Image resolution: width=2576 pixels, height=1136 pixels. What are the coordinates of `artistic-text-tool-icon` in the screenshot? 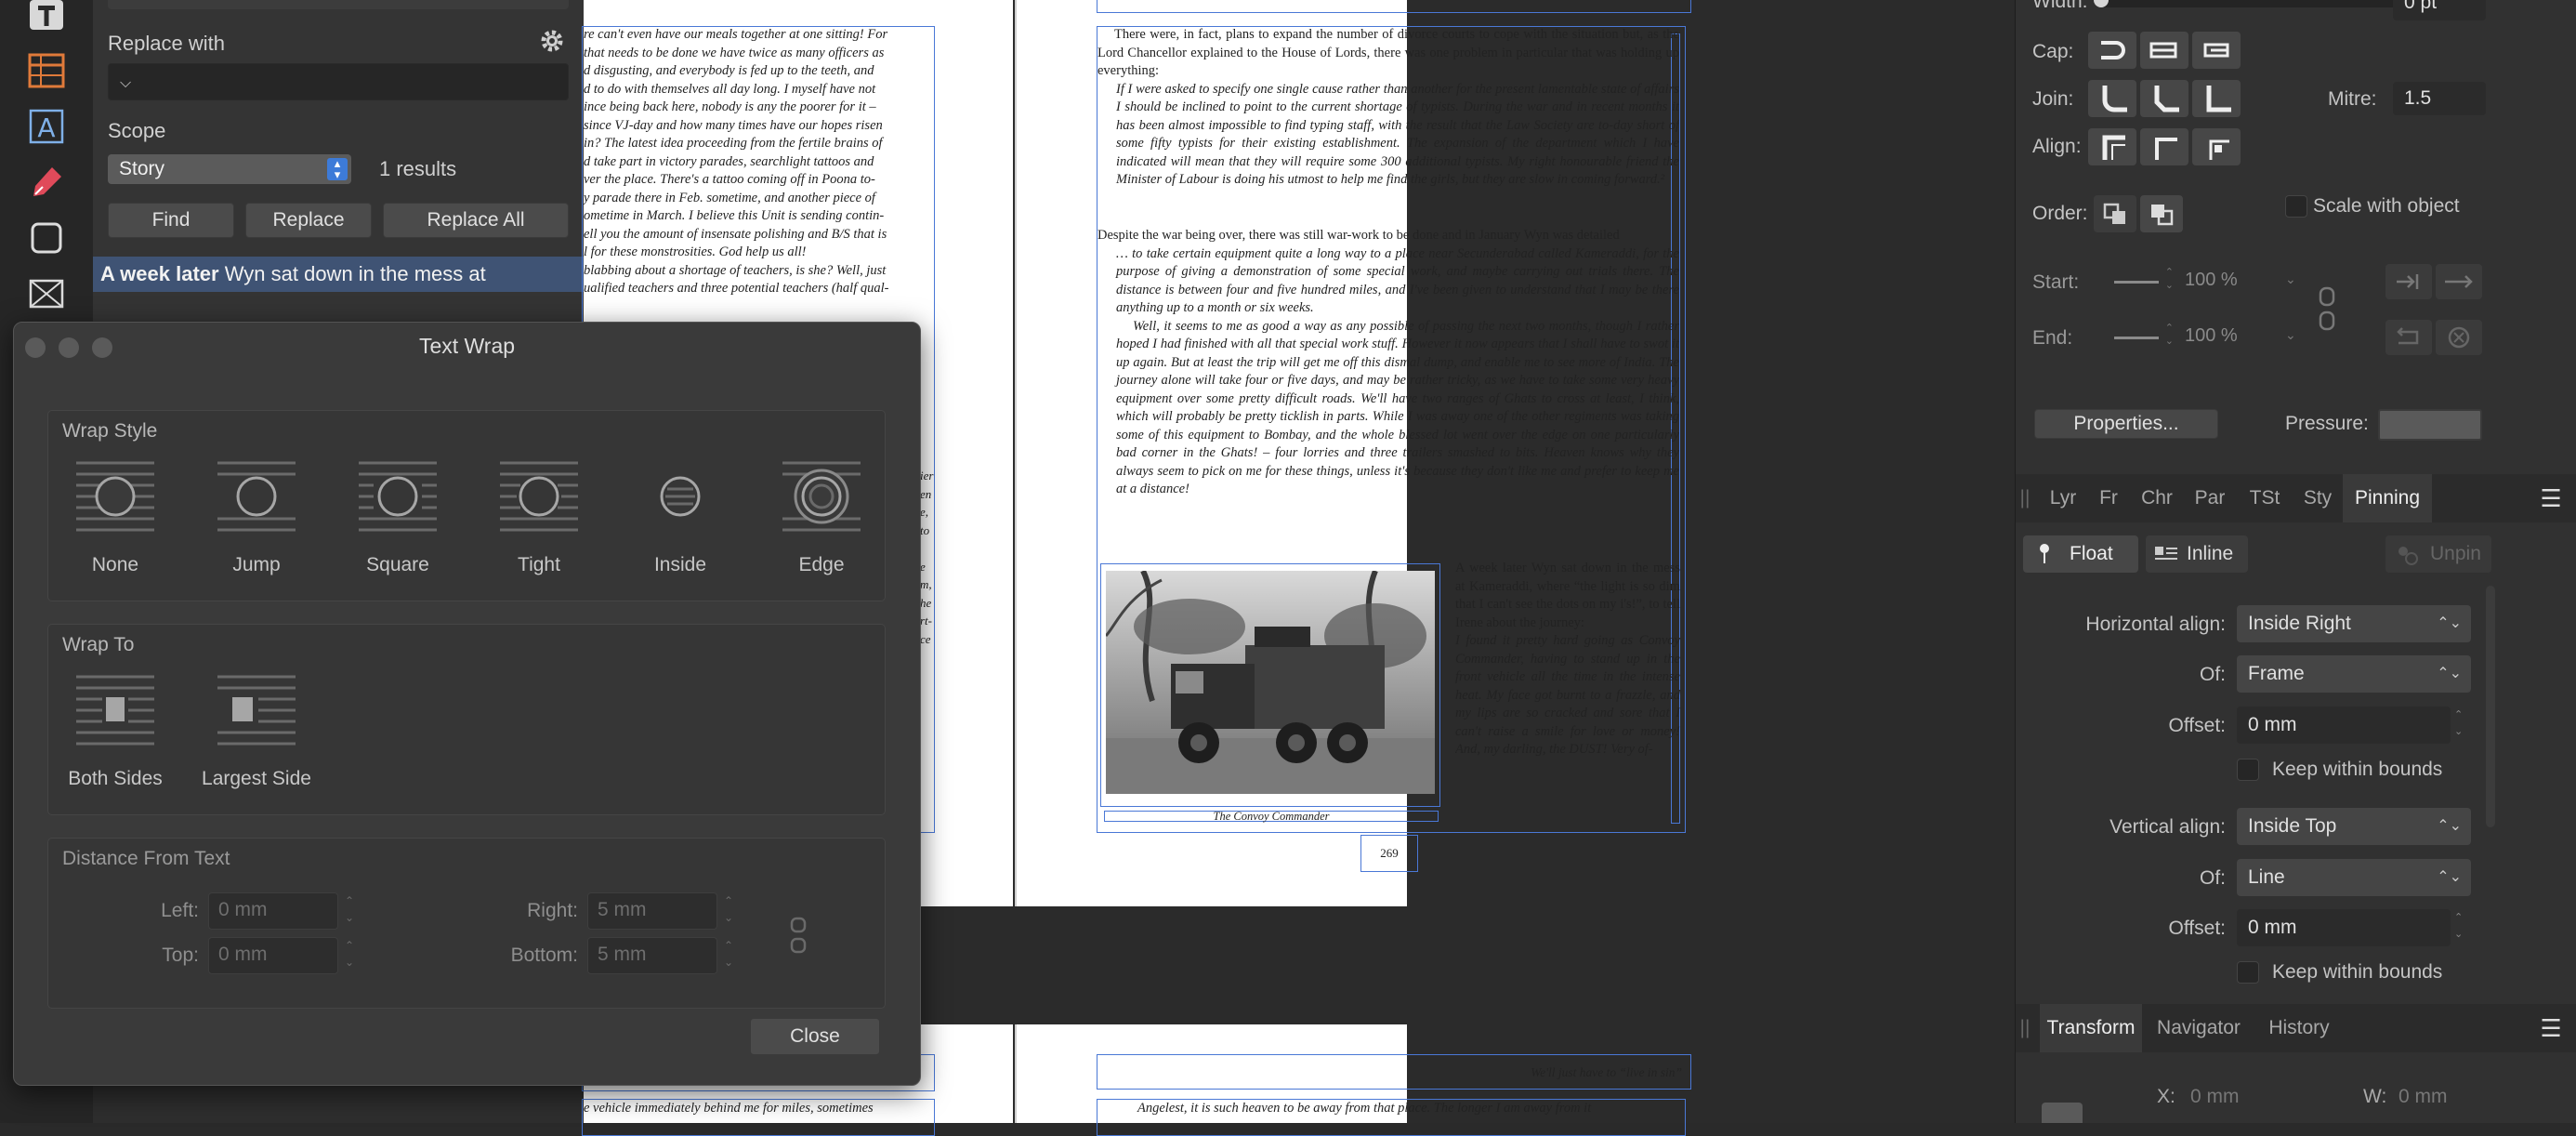 It's located at (46, 18).